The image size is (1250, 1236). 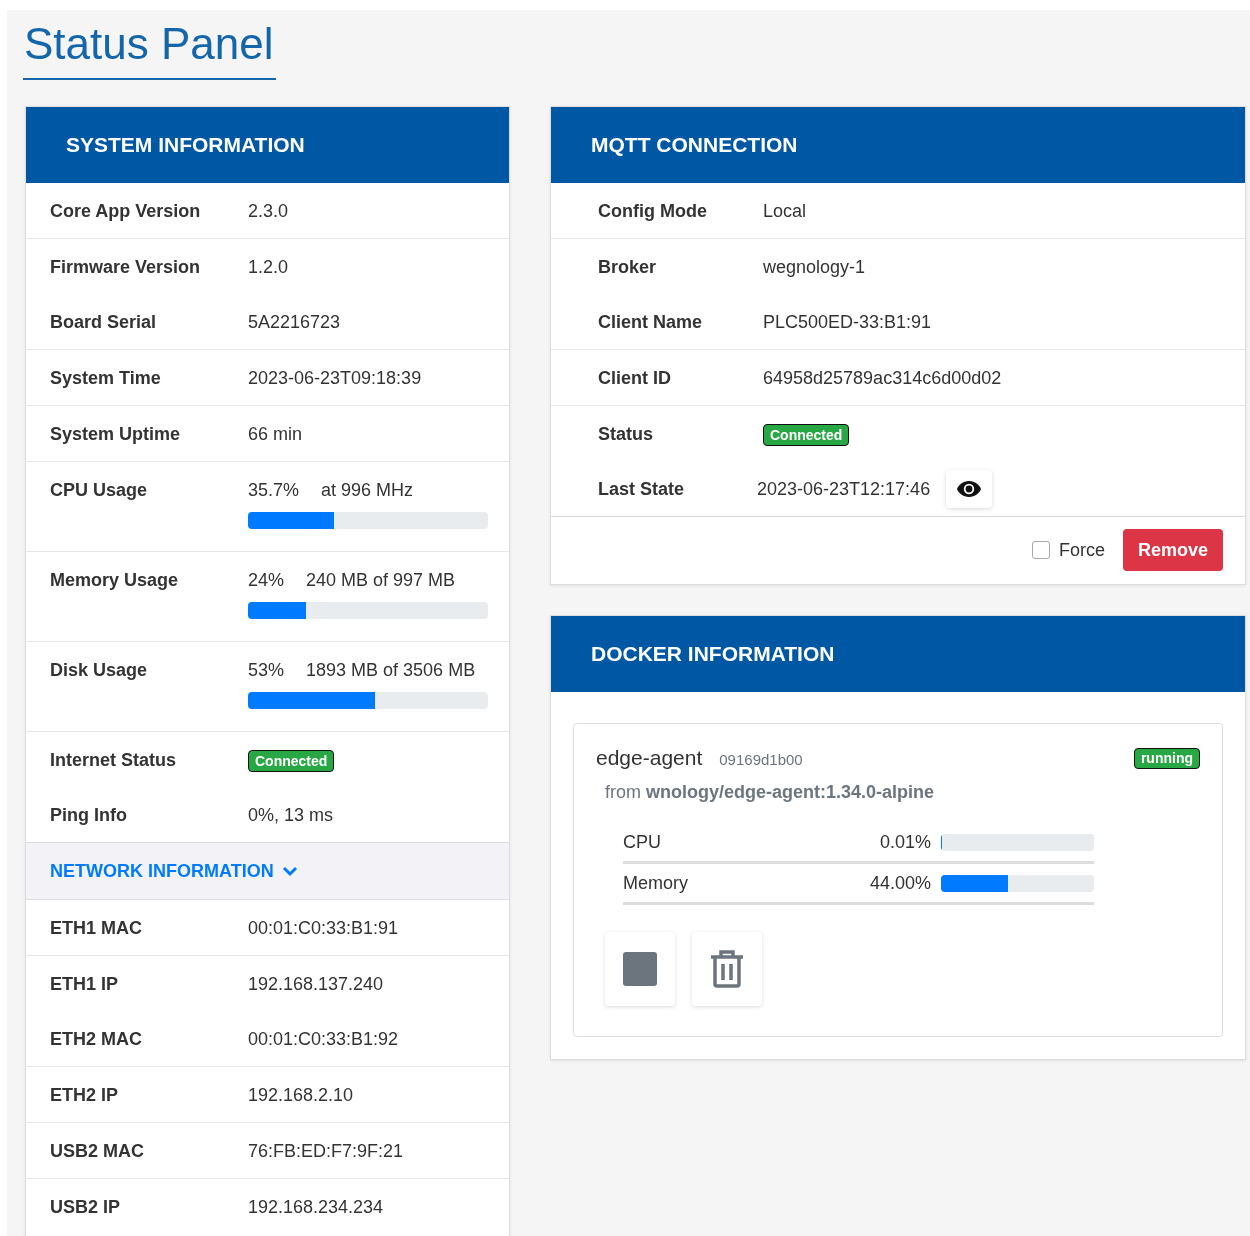 What do you see at coordinates (649, 758) in the screenshot?
I see `container-name: edge-agent` at bounding box center [649, 758].